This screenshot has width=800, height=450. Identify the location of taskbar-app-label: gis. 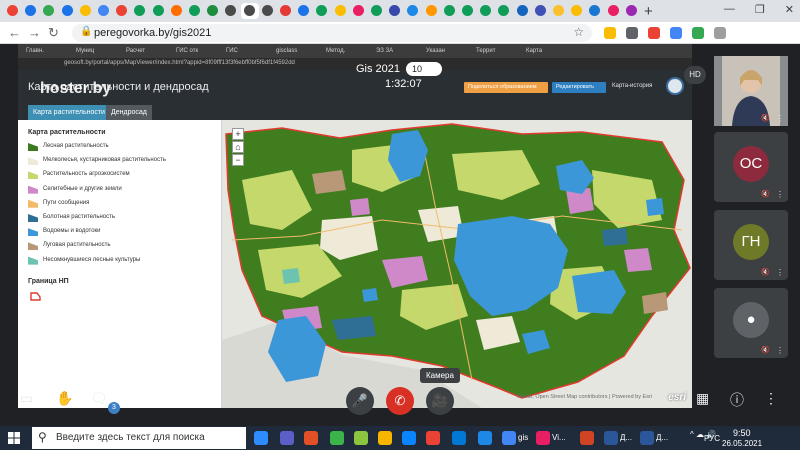
(523, 437).